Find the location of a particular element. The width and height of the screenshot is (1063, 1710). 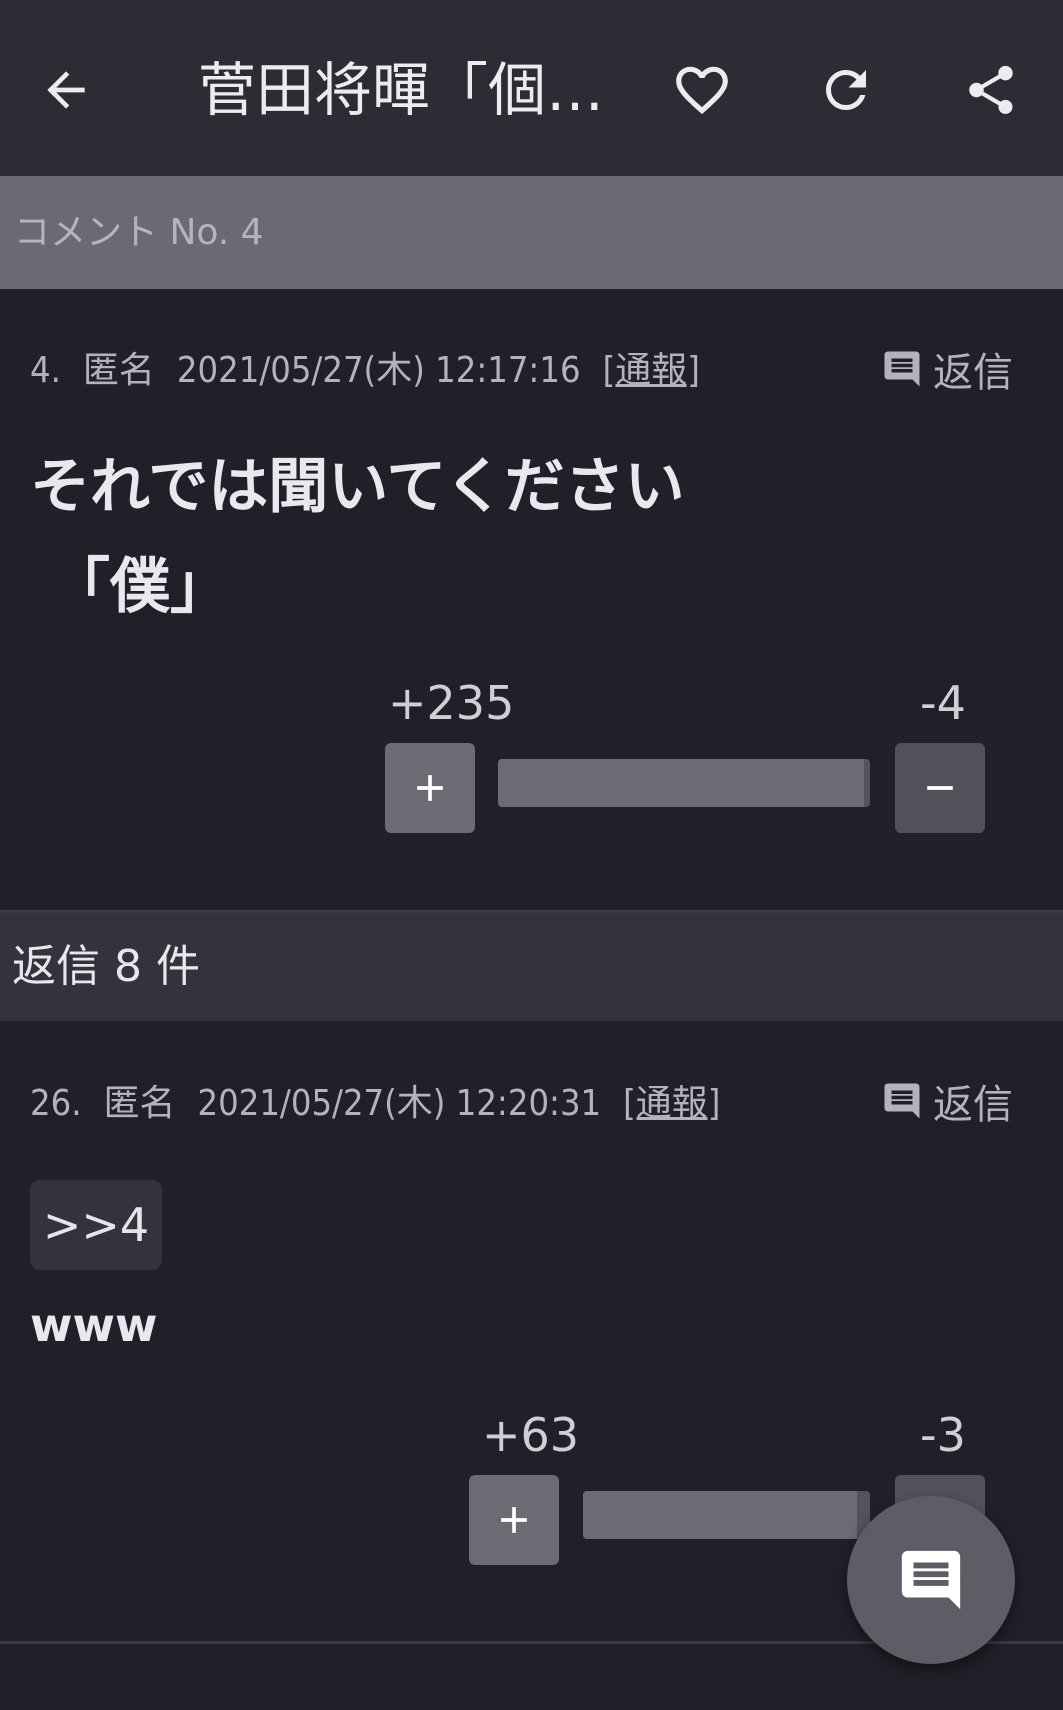

comment-body-line1: それでは聞いてください is located at coordinates (357, 487).